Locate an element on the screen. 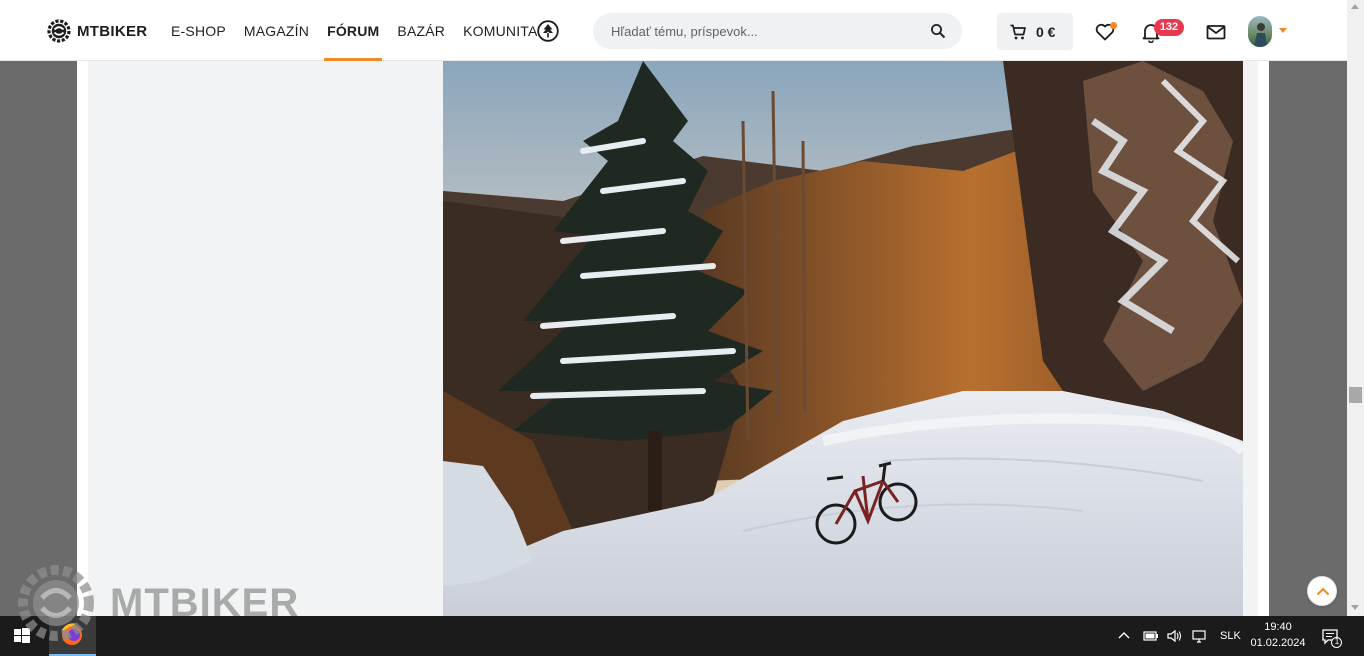  action-center-button: 1 is located at coordinates (1331, 637).